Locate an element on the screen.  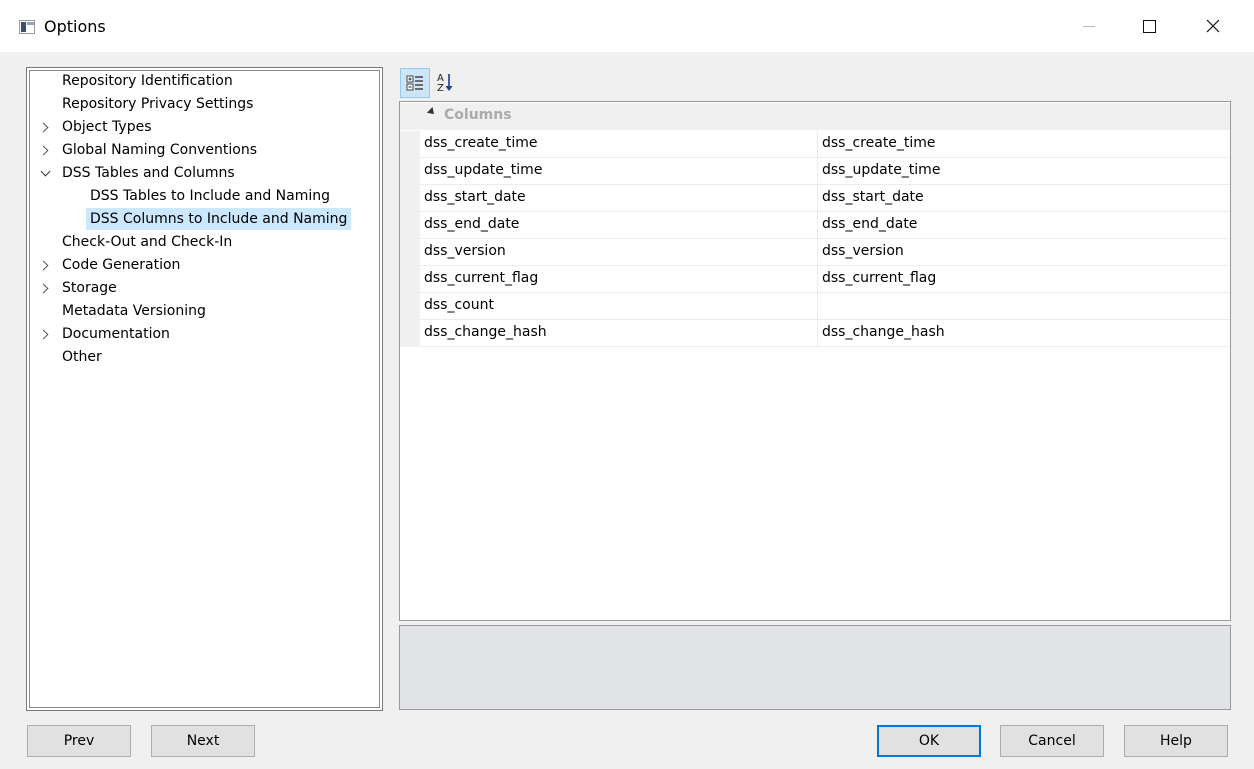
help-button: Help is located at coordinates (1176, 741).